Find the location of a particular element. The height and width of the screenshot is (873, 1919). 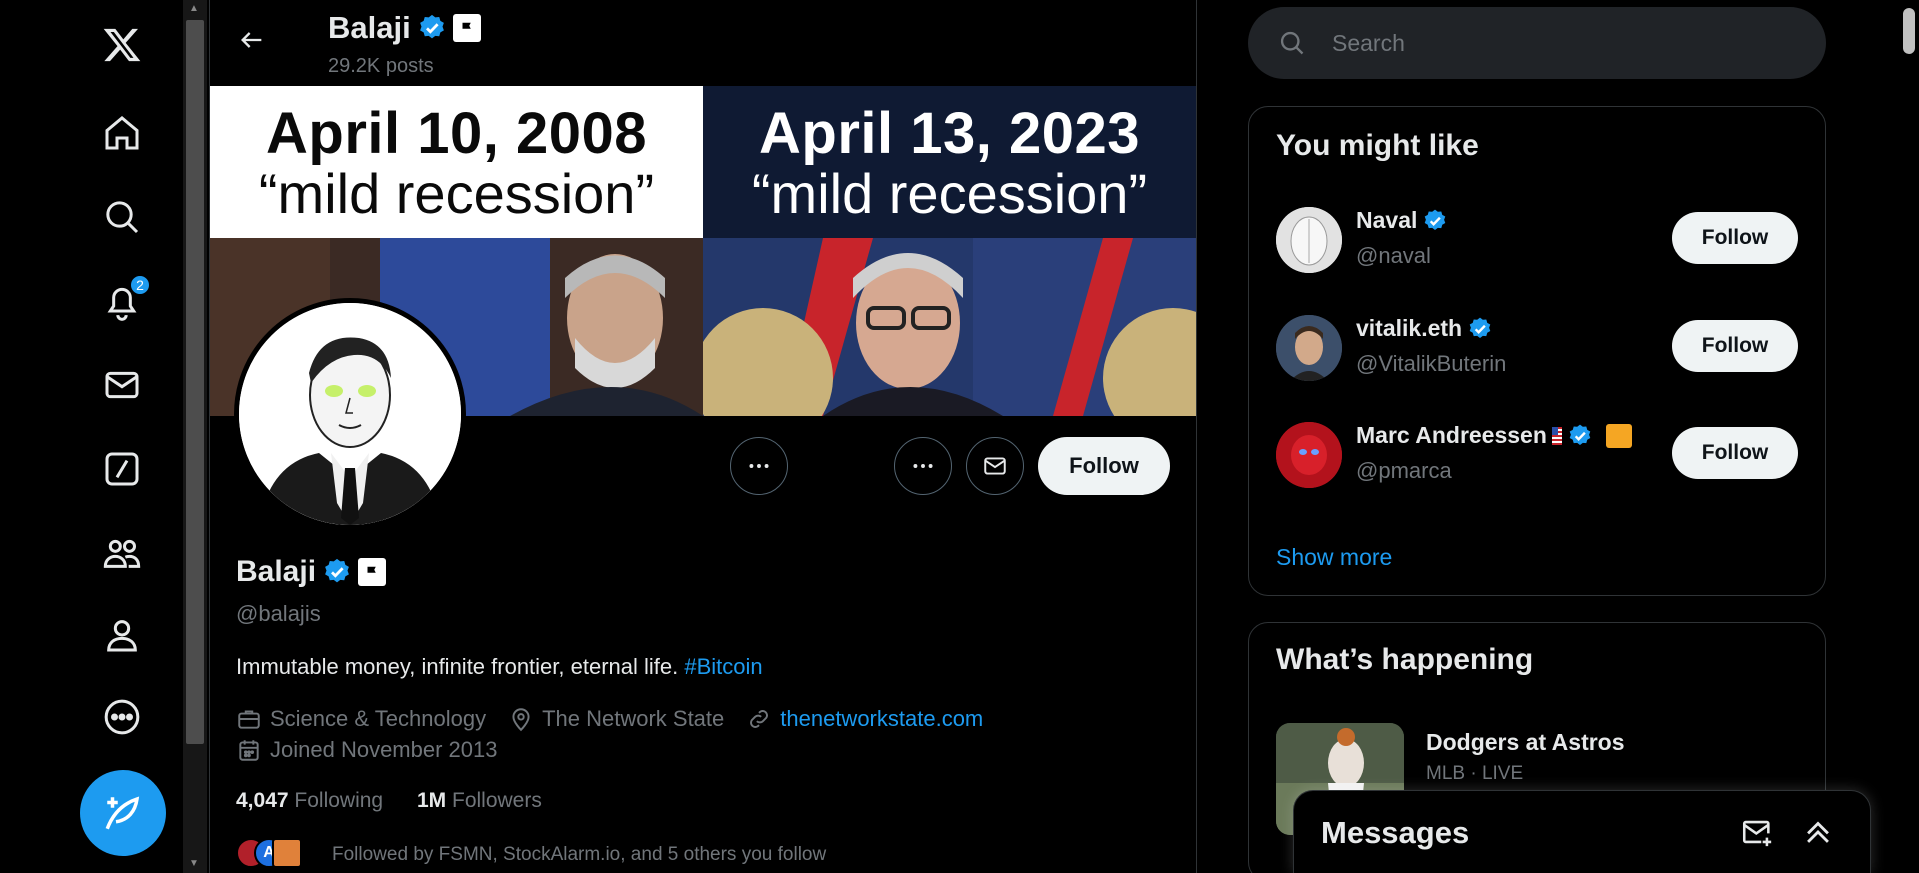

search-input: Search is located at coordinates (1537, 43).